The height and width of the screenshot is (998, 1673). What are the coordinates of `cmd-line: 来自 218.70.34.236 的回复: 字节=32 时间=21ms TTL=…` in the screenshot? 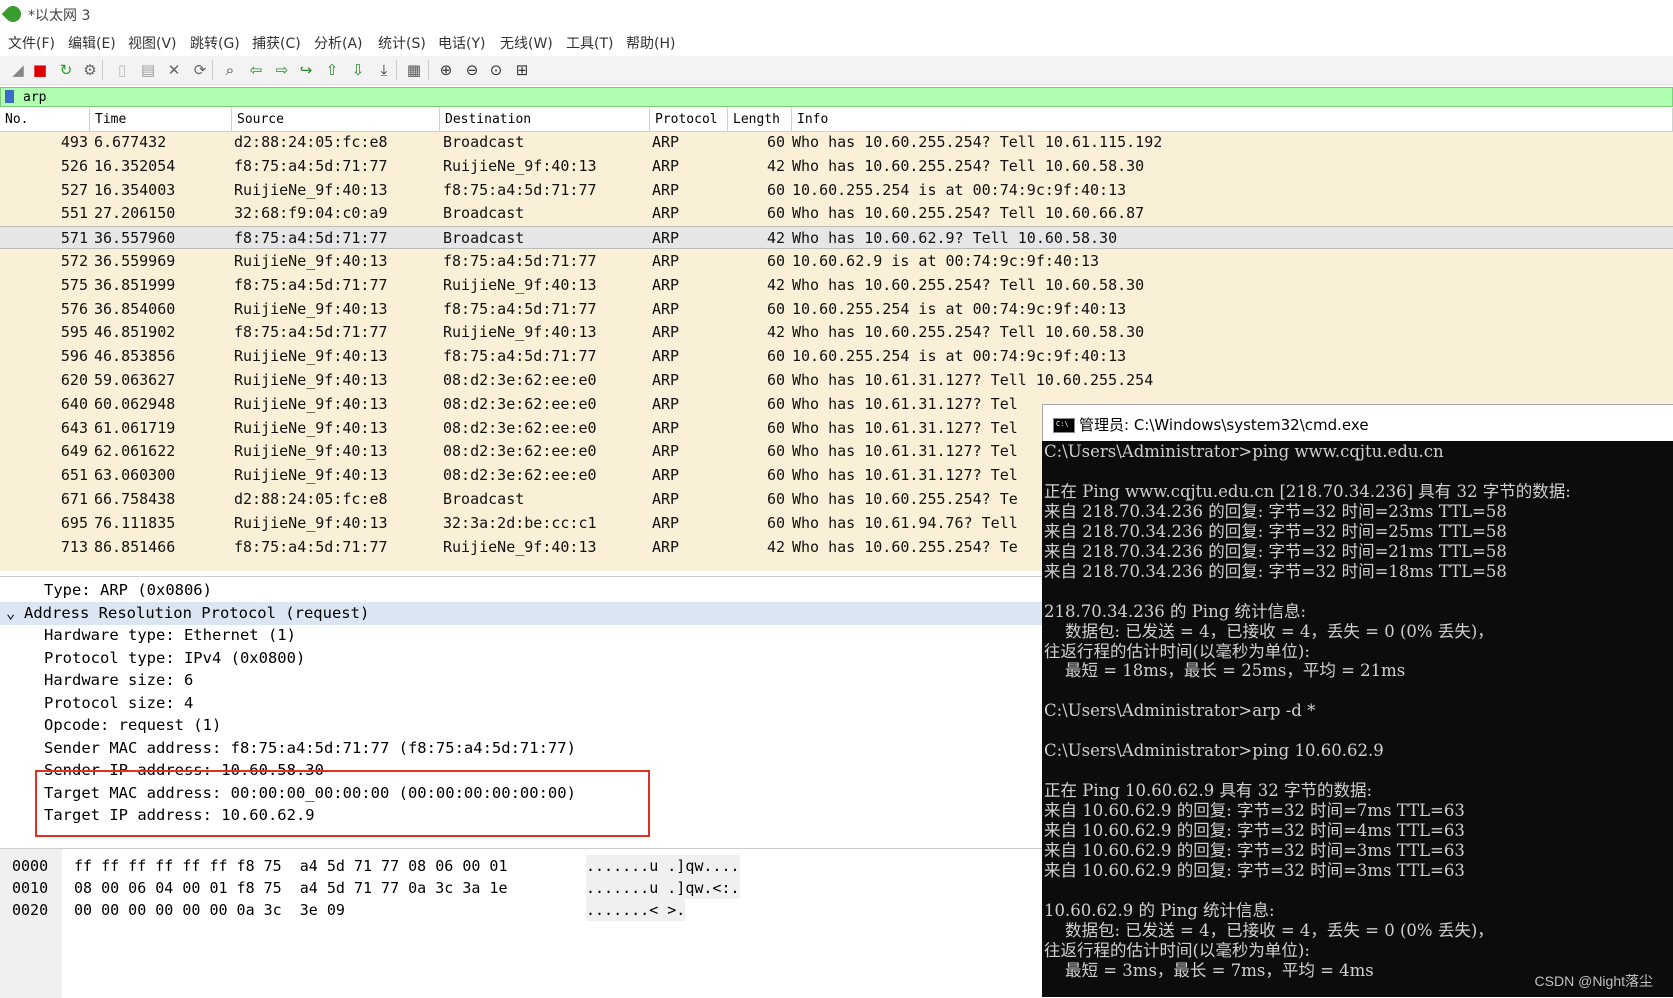 It's located at (1275, 551).